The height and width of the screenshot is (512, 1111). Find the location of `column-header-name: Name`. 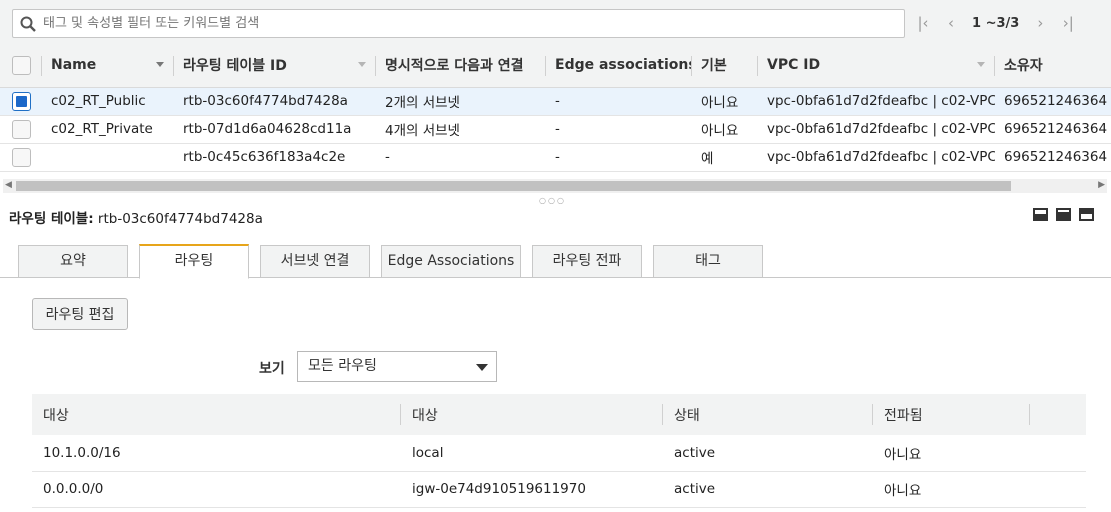

column-header-name: Name is located at coordinates (108, 66).